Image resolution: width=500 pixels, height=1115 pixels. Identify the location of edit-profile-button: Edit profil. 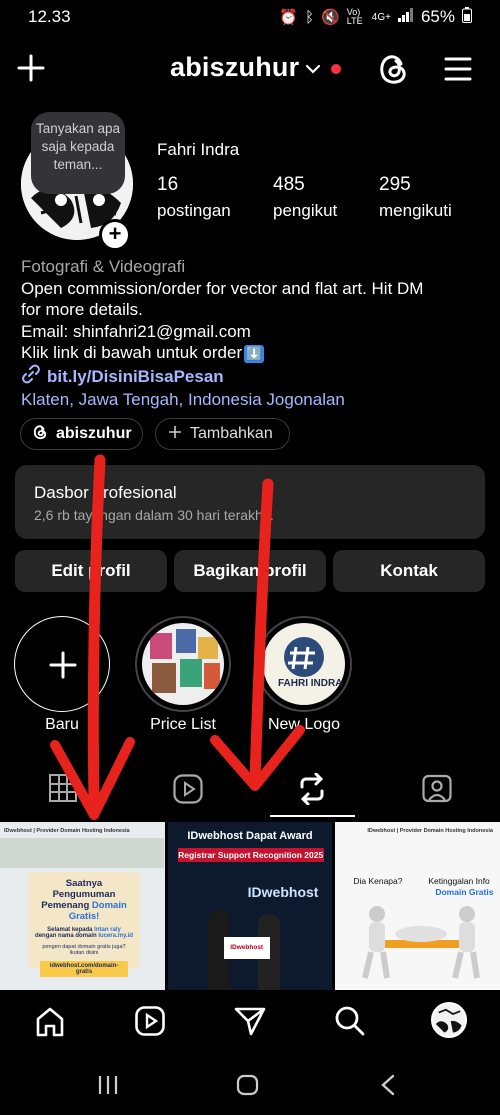
(91, 571).